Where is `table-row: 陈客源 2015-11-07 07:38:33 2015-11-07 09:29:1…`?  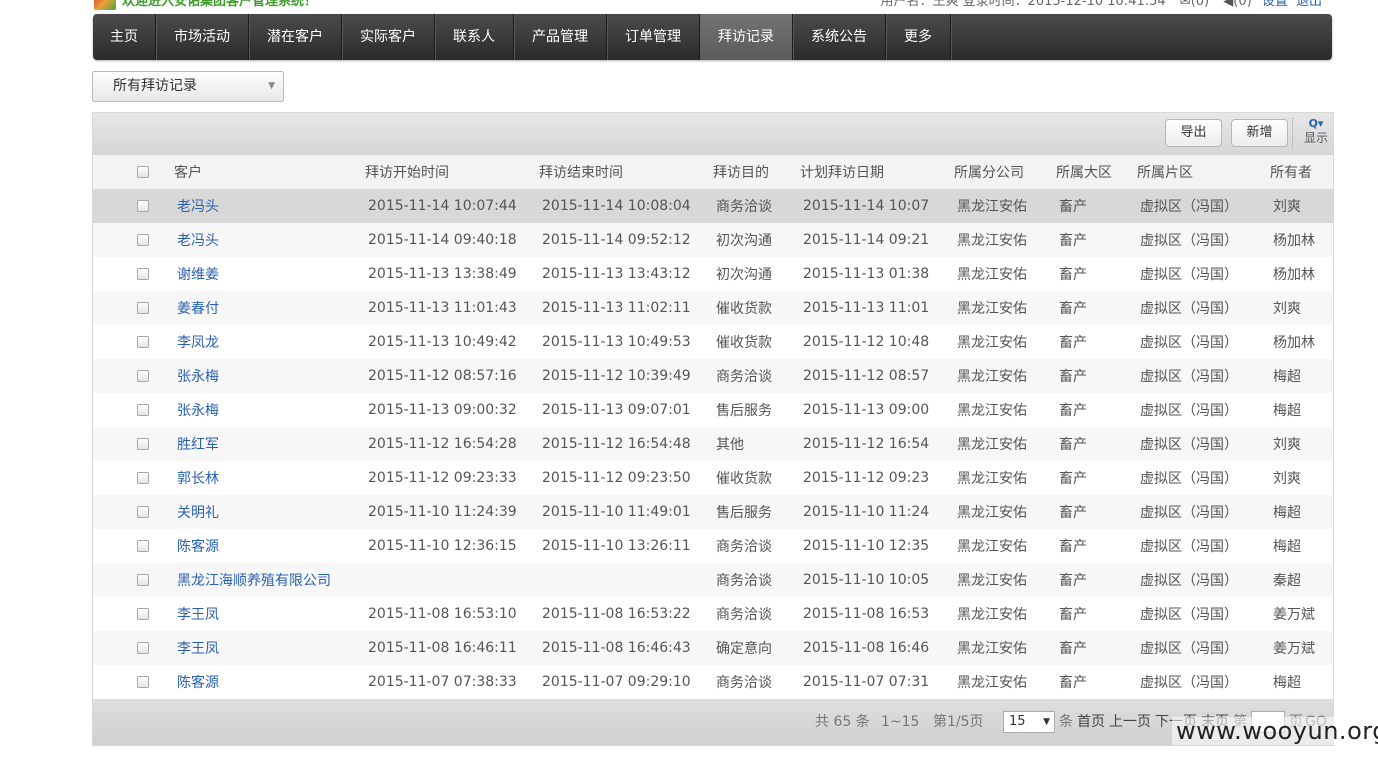 table-row: 陈客源 2015-11-07 07:38:33 2015-11-07 09:29:1… is located at coordinates (713, 682).